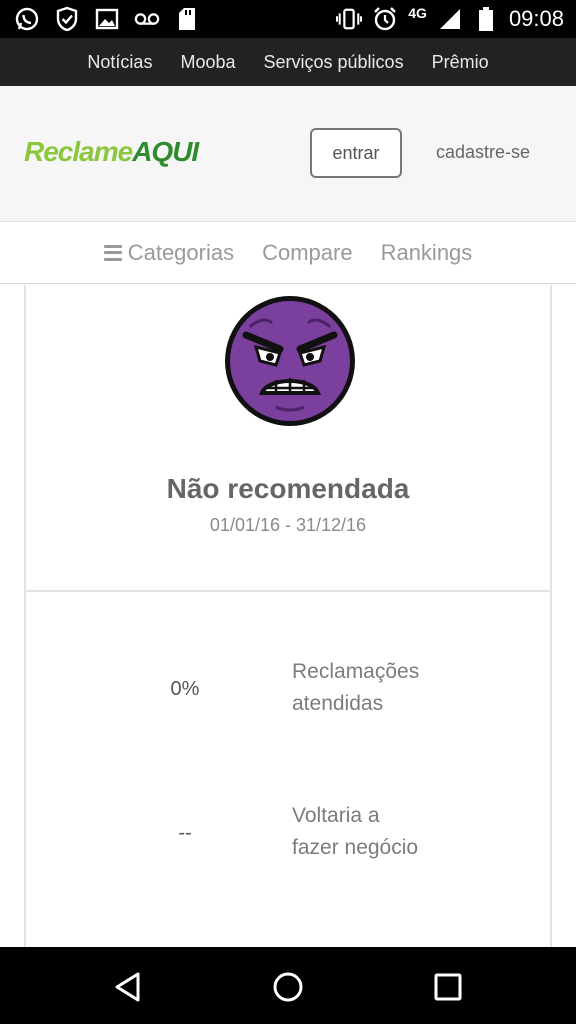  What do you see at coordinates (356, 671) in the screenshot?
I see `metric-label-line: Reclamações` at bounding box center [356, 671].